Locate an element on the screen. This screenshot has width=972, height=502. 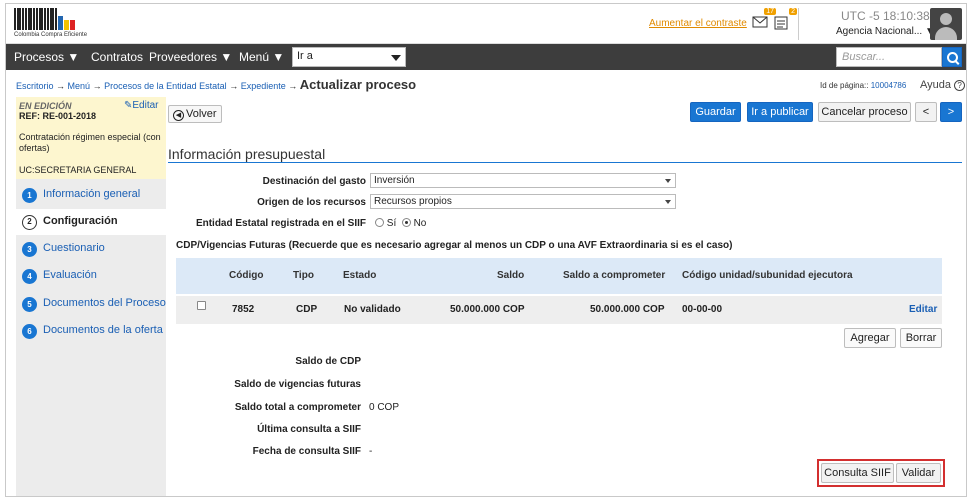
siif-no-label: No is located at coordinates (420, 223).